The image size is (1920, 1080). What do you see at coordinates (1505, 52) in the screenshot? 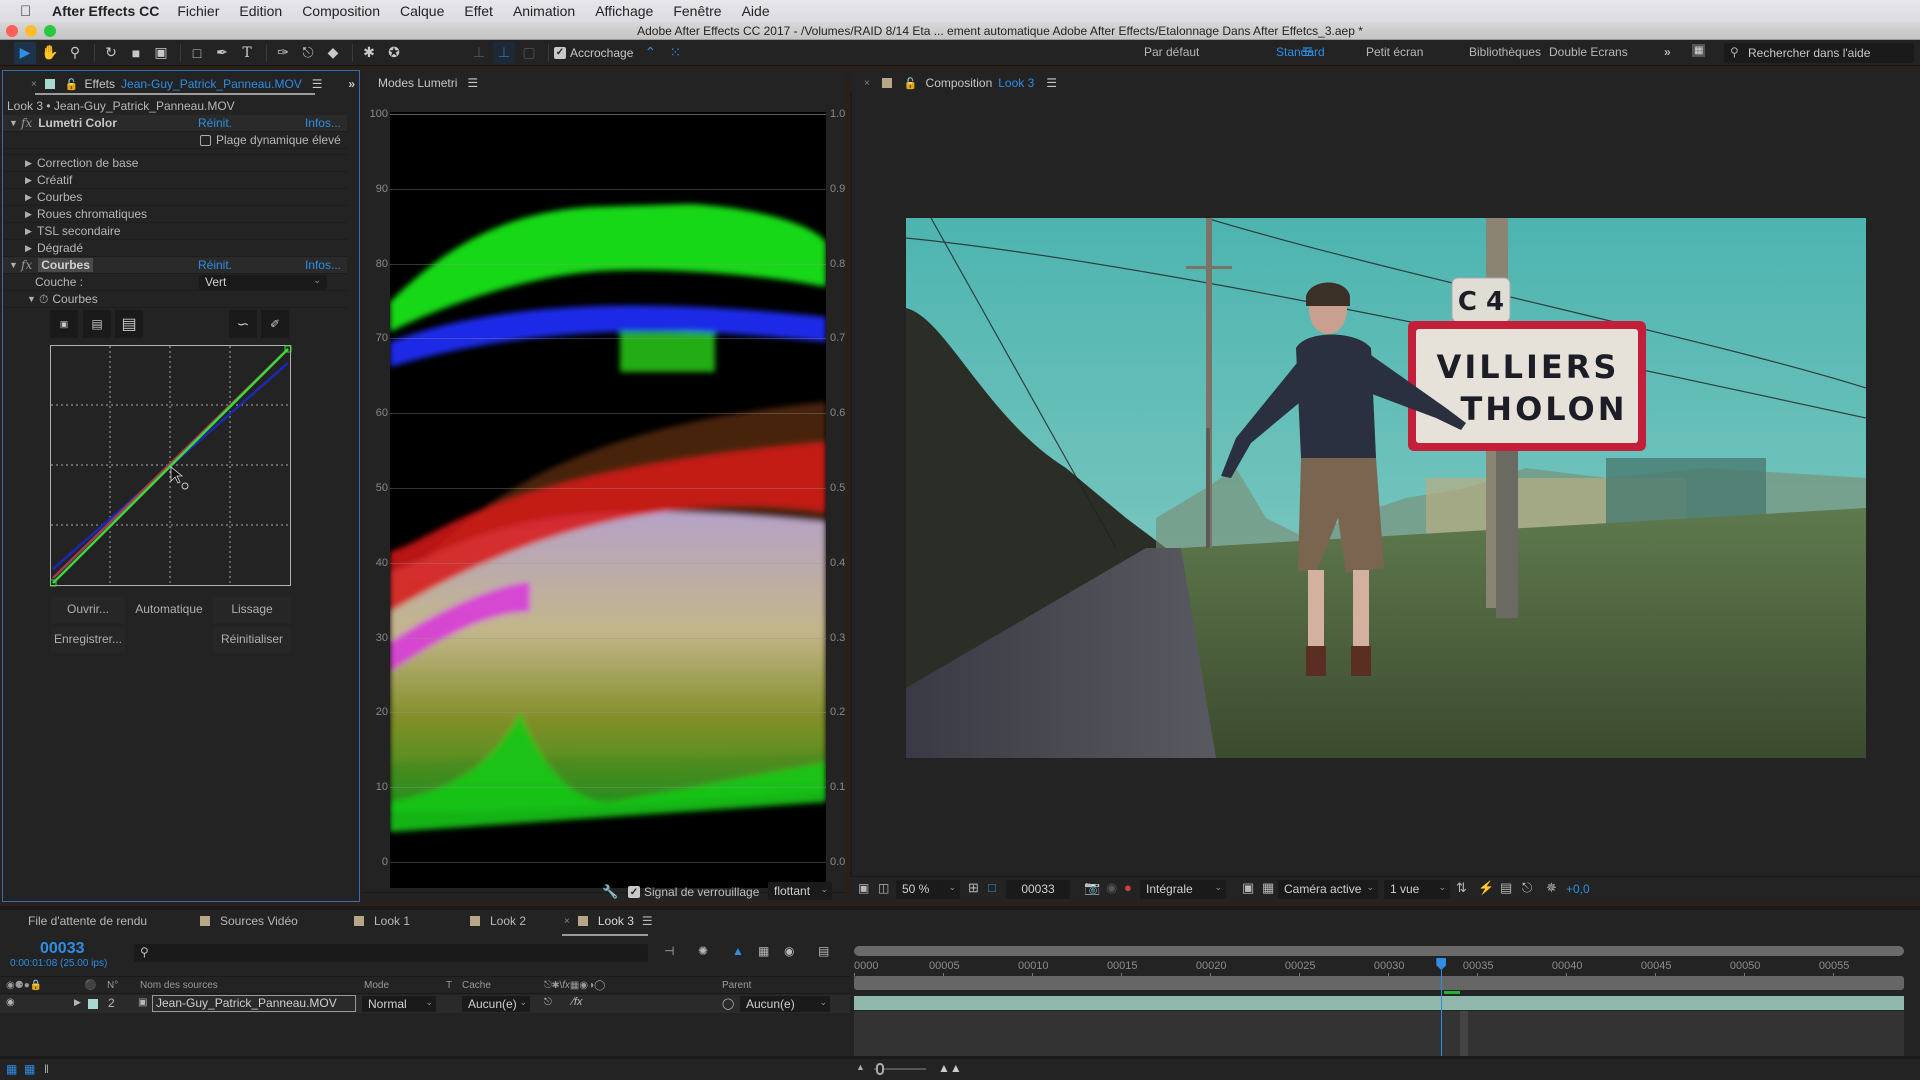
I see `workspace-bibliotheques: Bibliothèques` at bounding box center [1505, 52].